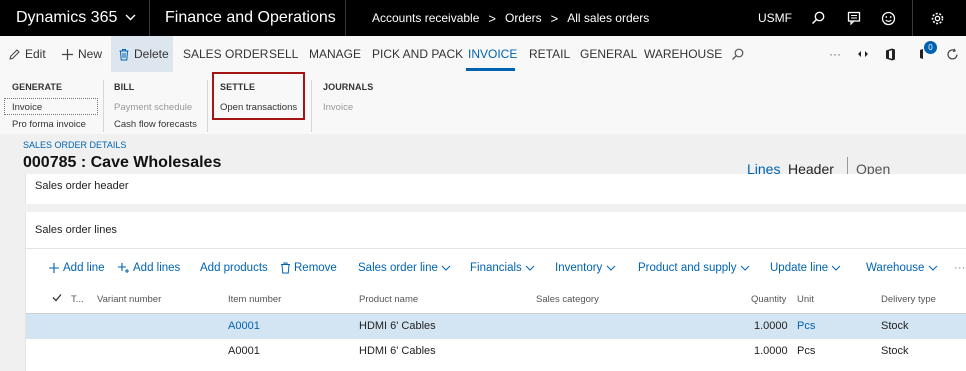  I want to click on add-multiple-icon, so click(123, 268).